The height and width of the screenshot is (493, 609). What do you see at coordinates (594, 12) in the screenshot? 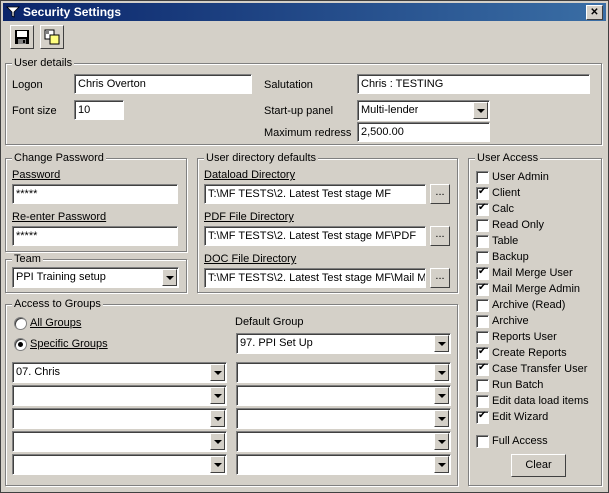
I see `close-button: ✕` at bounding box center [594, 12].